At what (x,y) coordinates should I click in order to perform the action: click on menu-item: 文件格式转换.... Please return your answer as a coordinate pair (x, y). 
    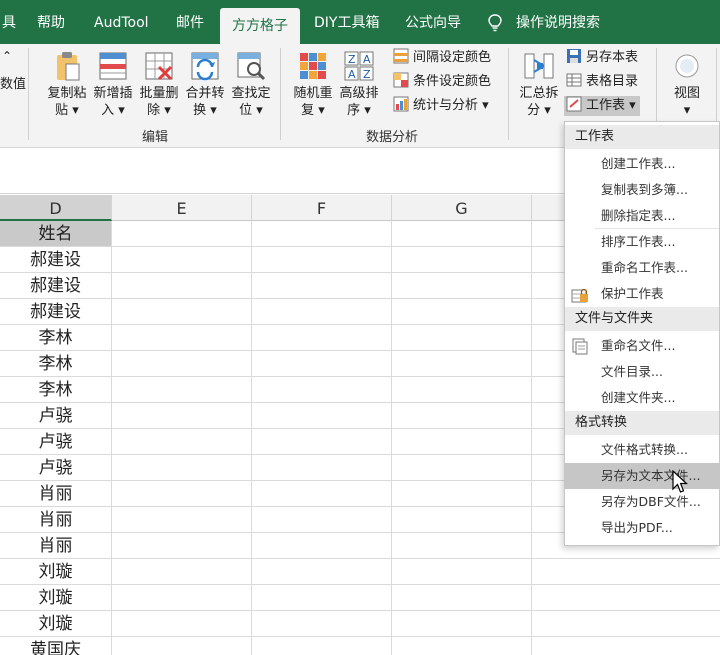
    Looking at the image, I should click on (642, 450).